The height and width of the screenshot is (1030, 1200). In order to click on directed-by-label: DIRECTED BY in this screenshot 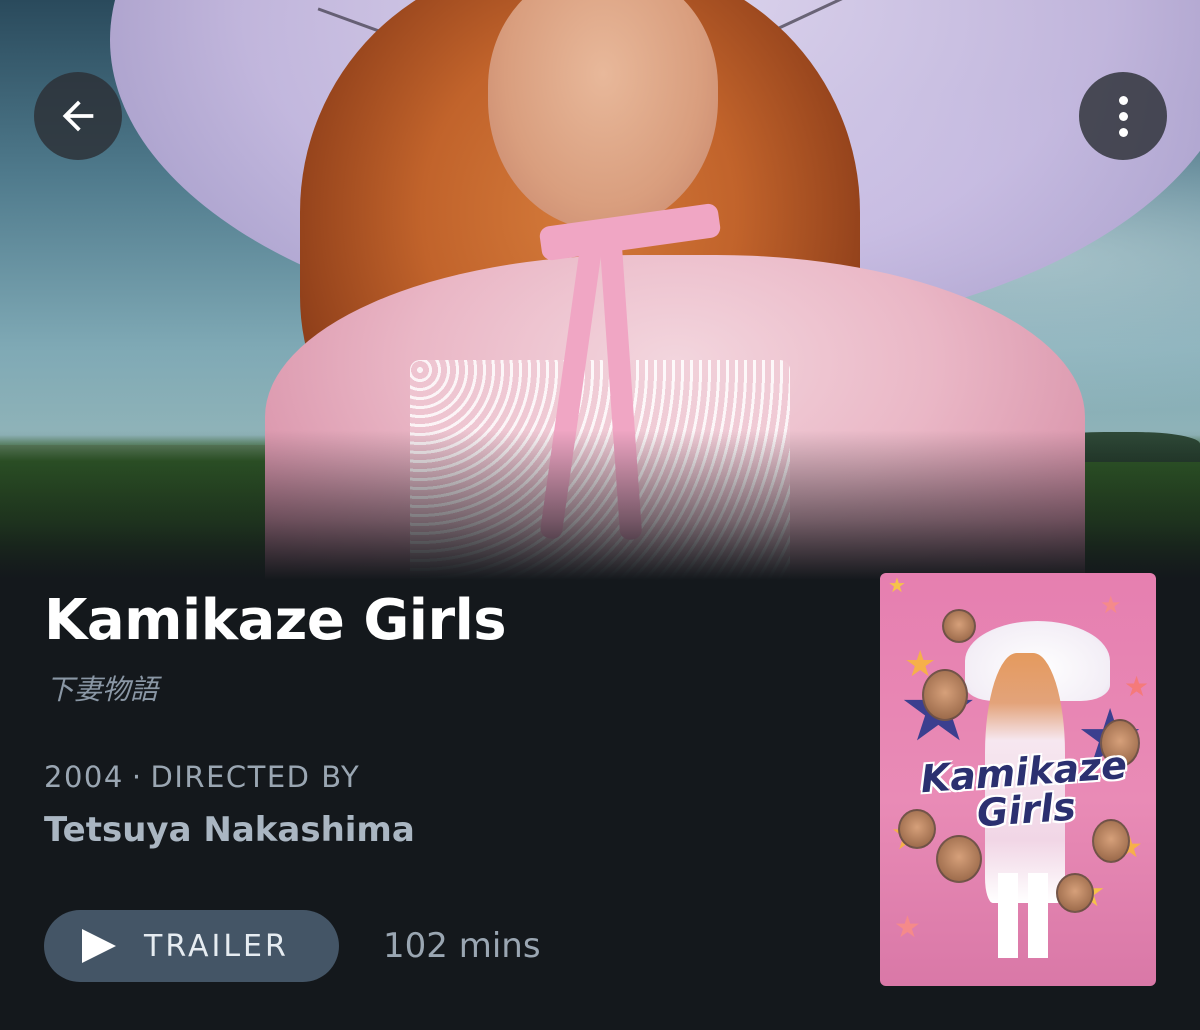, I will do `click(255, 777)`.